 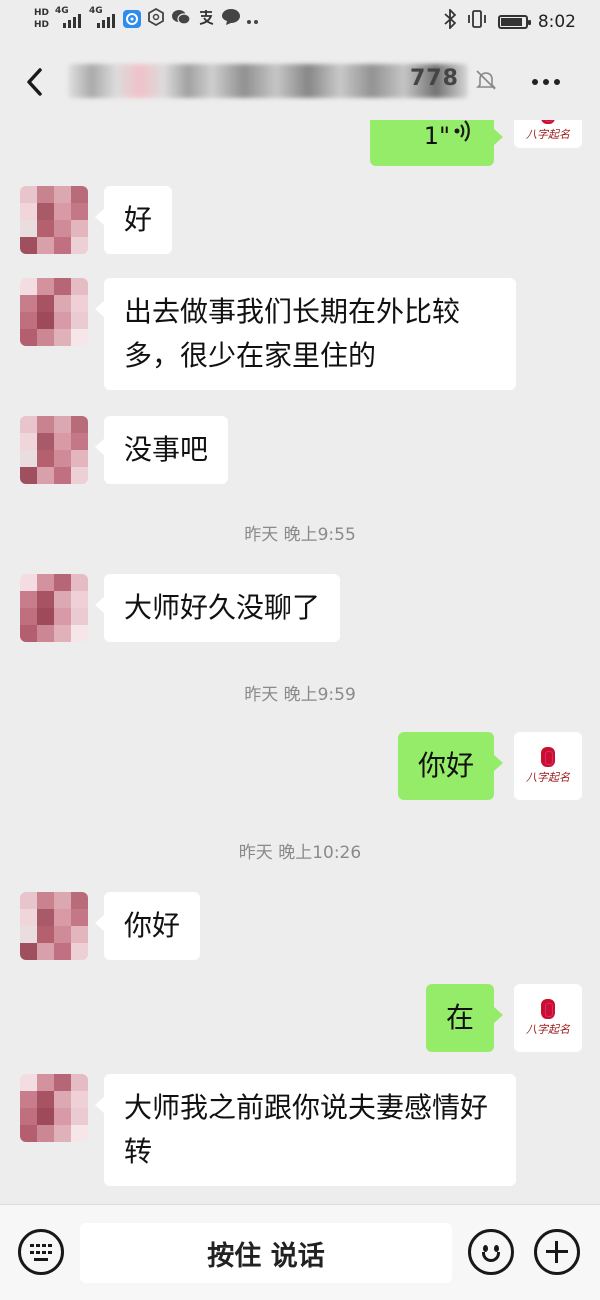 What do you see at coordinates (217, 608) in the screenshot?
I see `incoming-message-bubble: 大师好久没聊了` at bounding box center [217, 608].